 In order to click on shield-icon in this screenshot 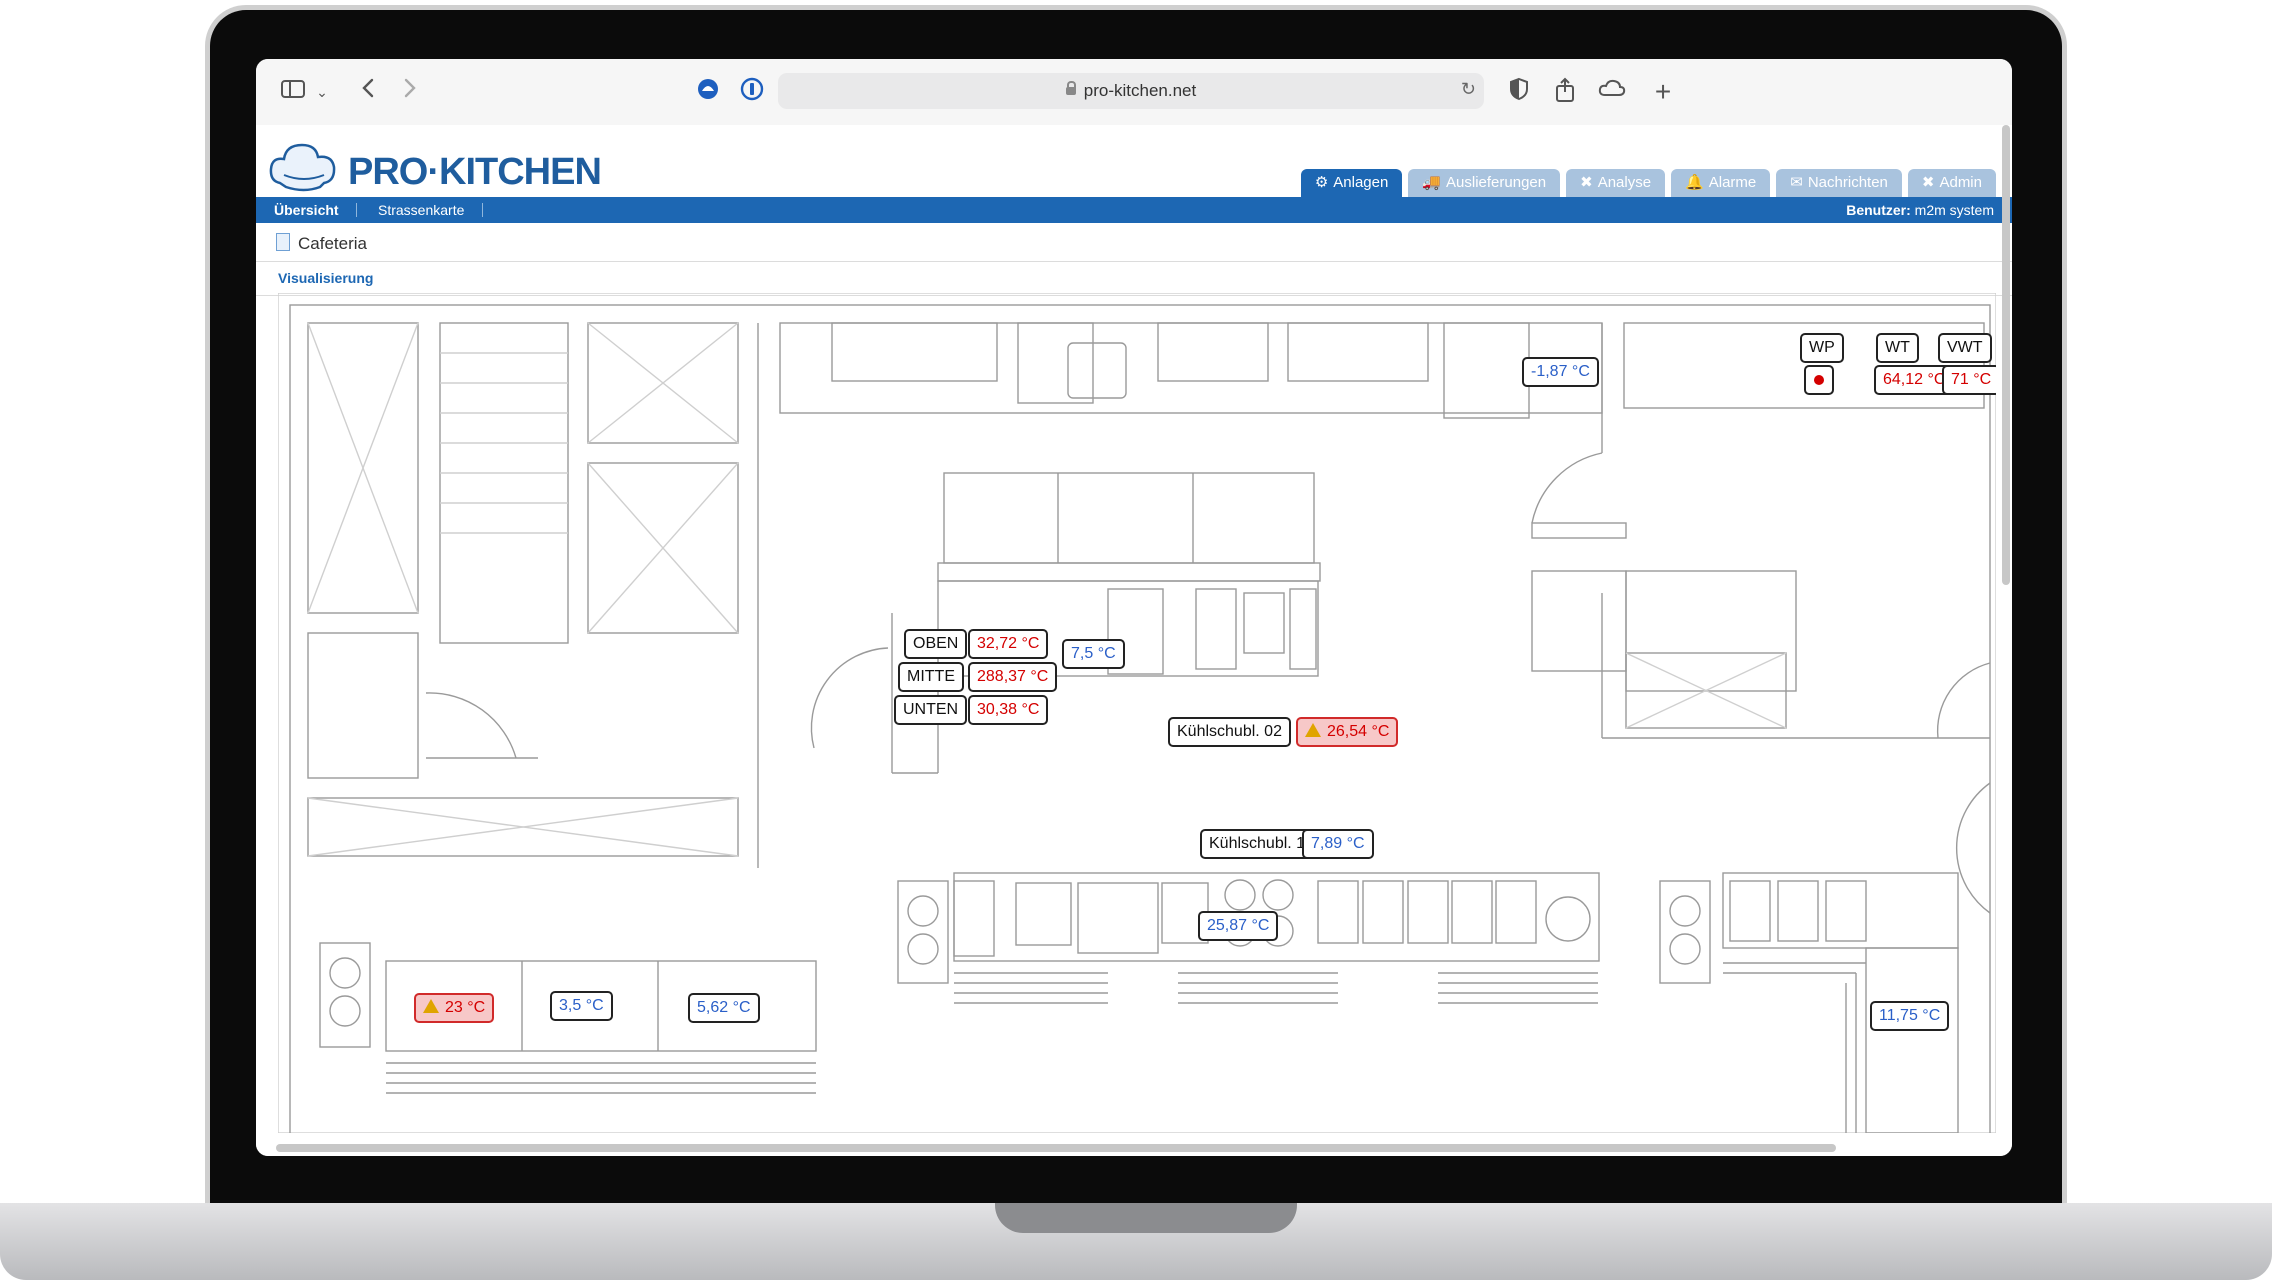, I will do `click(1519, 92)`.